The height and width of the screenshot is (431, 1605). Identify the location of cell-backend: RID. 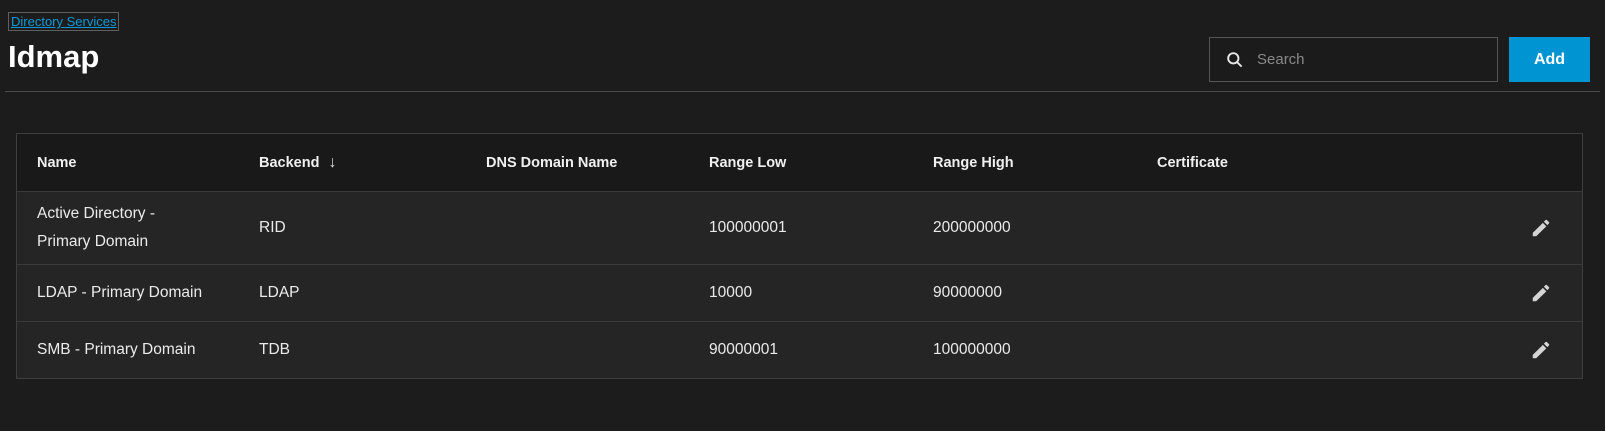
(272, 227).